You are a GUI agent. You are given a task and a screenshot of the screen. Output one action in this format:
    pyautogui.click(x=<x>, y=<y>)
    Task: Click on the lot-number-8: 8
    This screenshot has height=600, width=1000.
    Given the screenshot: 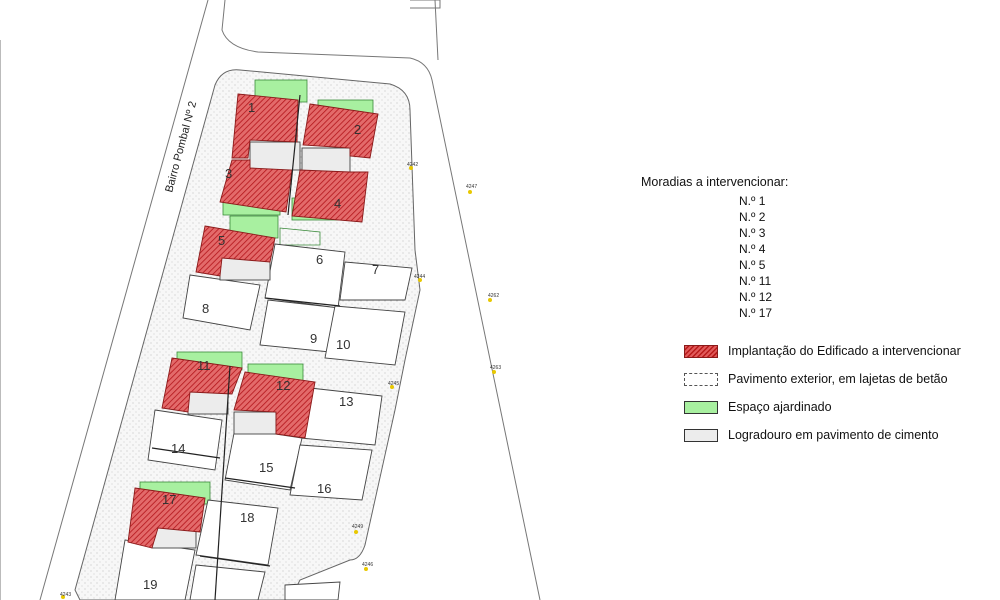 What is the action you would take?
    pyautogui.click(x=205, y=308)
    